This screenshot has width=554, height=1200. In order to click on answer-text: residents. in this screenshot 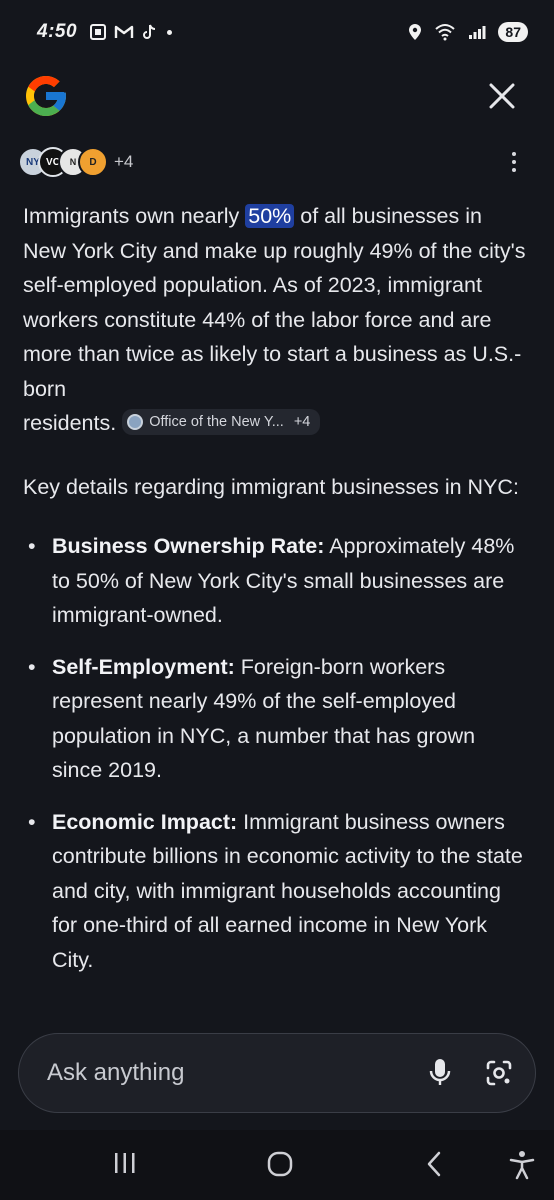, I will do `click(70, 423)`.